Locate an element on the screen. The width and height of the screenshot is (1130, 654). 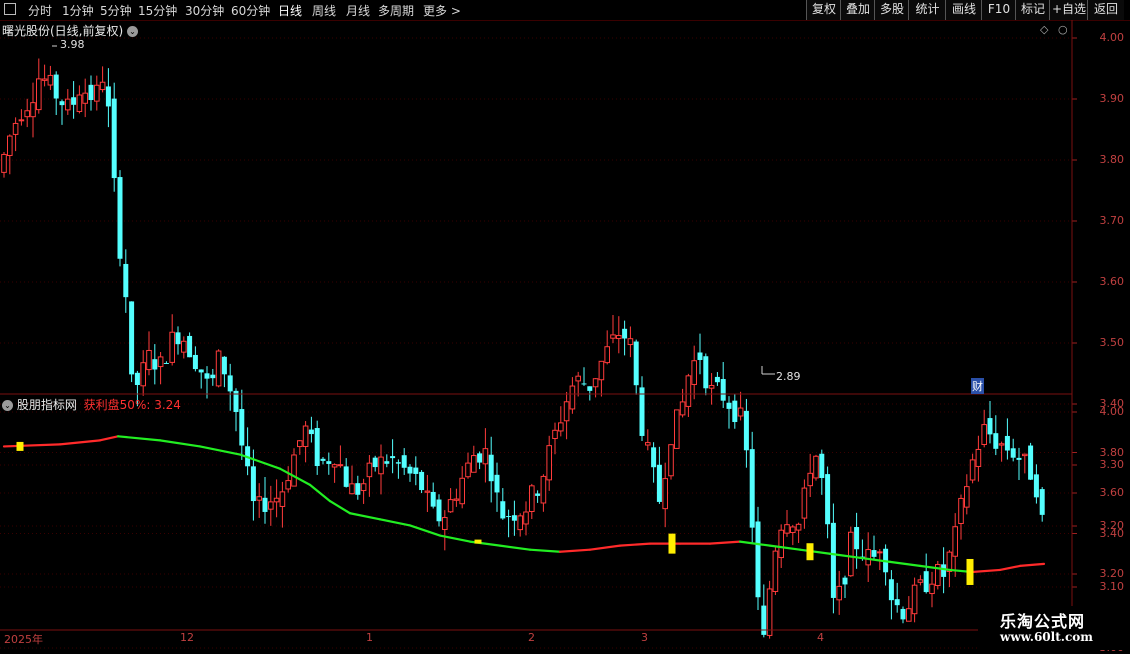
price-axis-label: 3.50 is located at coordinates (1112, 342).